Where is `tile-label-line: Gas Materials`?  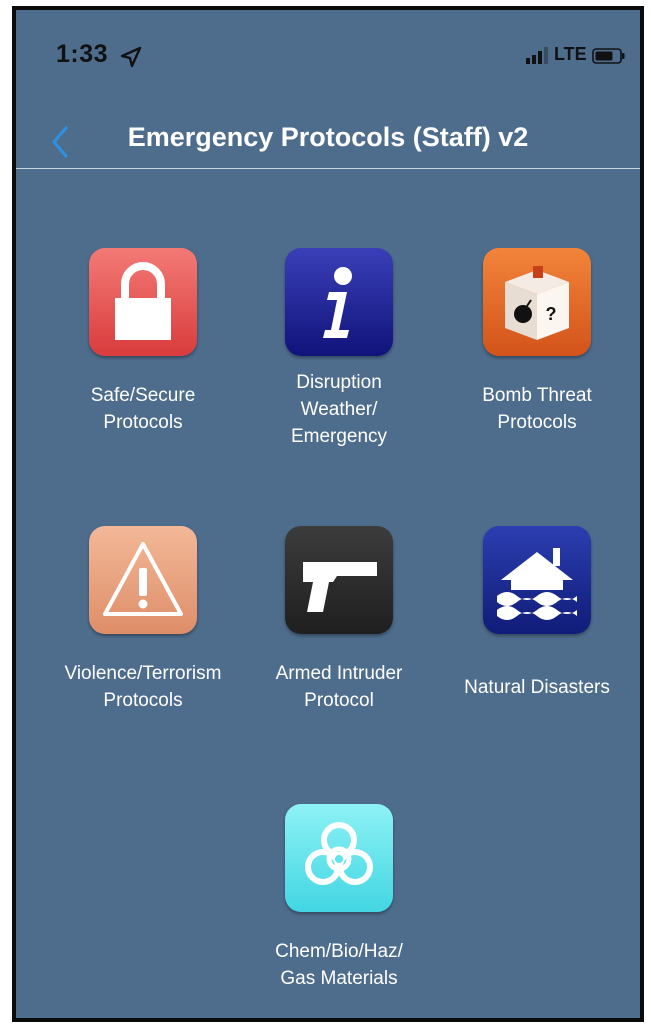 tile-label-line: Gas Materials is located at coordinates (339, 978).